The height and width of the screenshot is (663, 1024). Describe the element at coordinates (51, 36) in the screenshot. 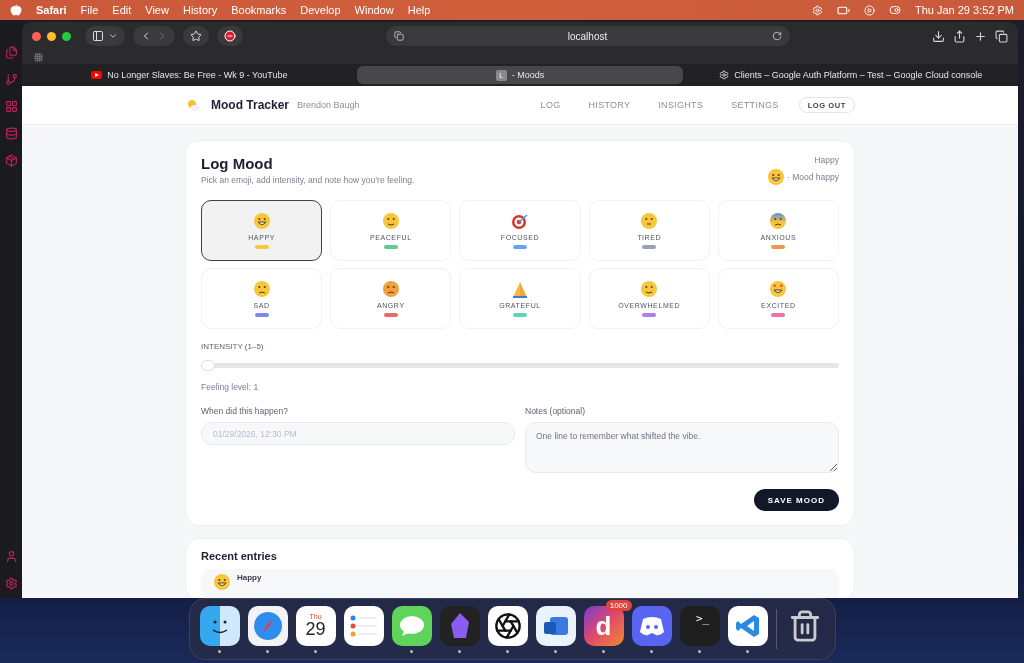

I see `minimize-button` at that location.